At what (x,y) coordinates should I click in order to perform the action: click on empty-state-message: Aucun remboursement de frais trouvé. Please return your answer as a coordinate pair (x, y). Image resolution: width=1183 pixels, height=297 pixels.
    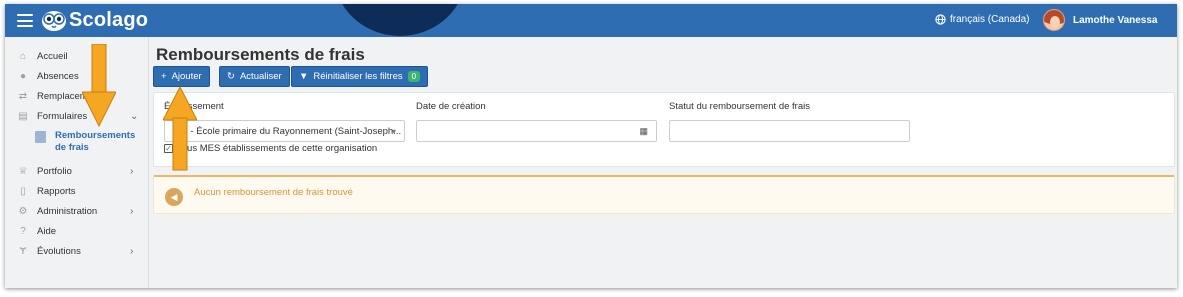
    Looking at the image, I should click on (273, 192).